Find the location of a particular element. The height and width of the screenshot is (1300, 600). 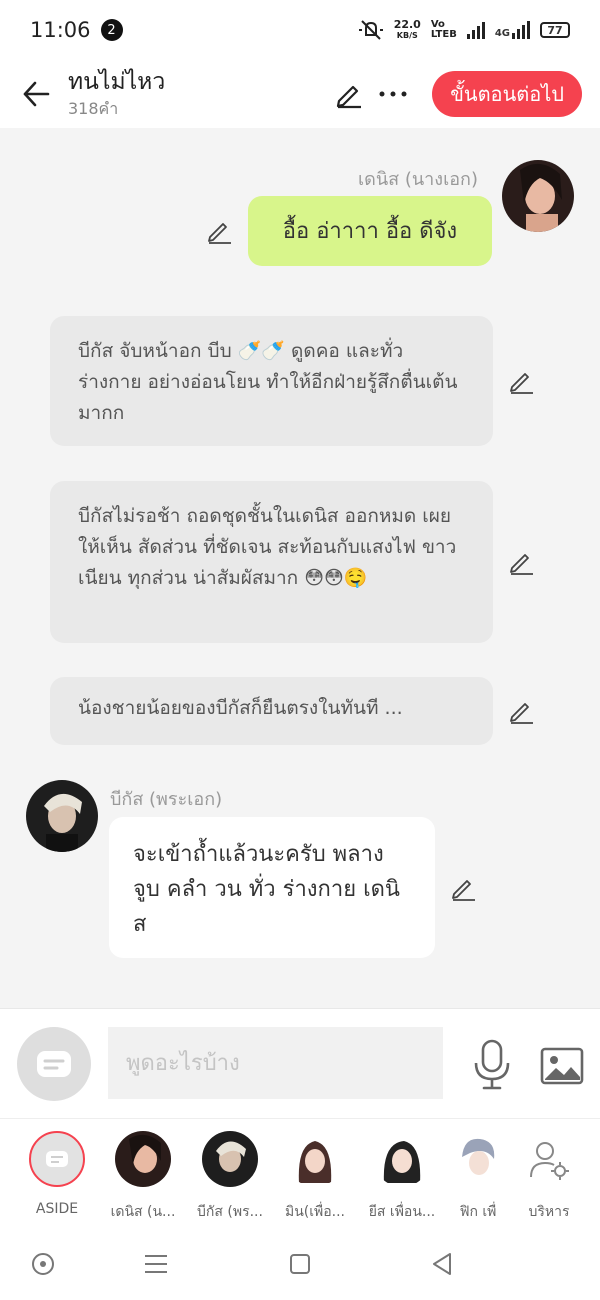

sender-name: เดนิส (นางเอก) is located at coordinates (418, 179).